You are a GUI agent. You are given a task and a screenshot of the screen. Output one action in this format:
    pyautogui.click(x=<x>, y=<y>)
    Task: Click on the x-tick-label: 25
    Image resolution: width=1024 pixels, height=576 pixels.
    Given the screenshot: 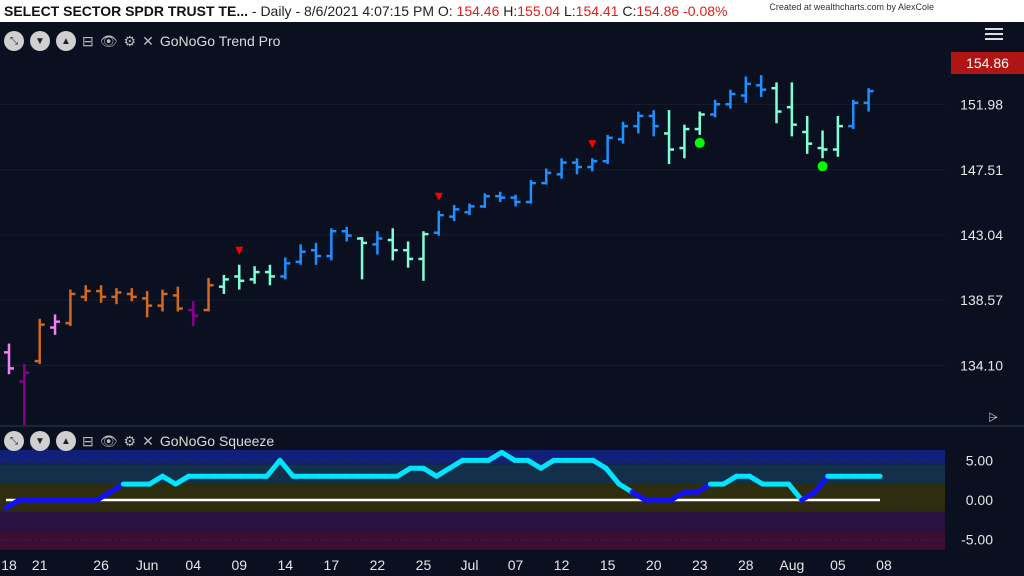 What is the action you would take?
    pyautogui.click(x=424, y=565)
    